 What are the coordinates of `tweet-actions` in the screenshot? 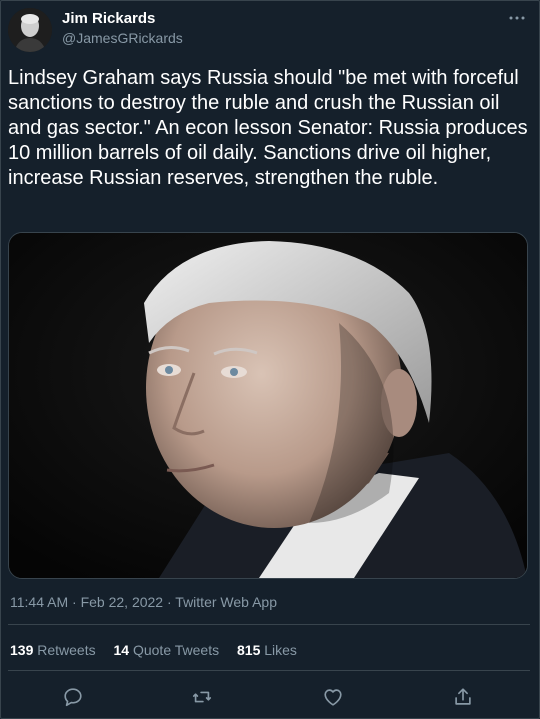 It's located at (270, 697).